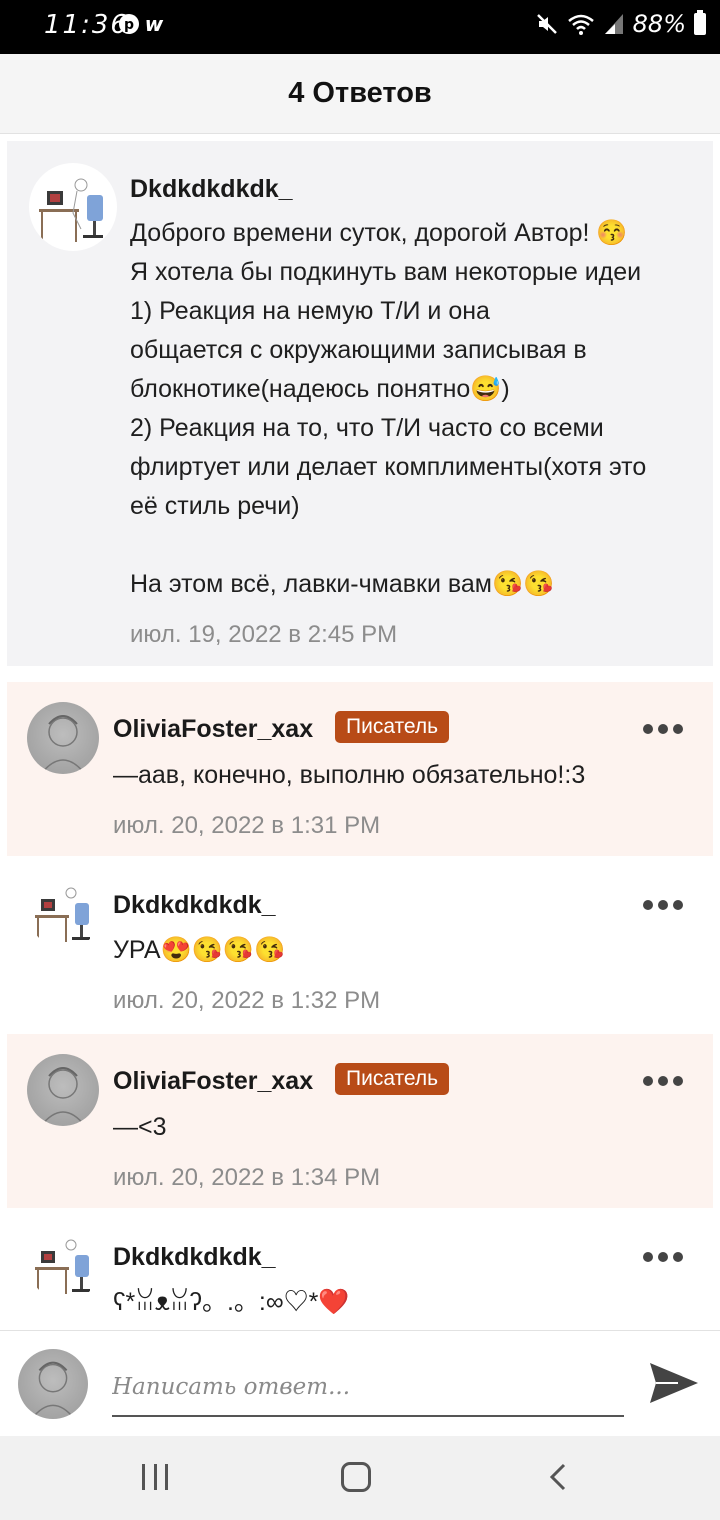  I want to click on send-icon, so click(674, 1383).